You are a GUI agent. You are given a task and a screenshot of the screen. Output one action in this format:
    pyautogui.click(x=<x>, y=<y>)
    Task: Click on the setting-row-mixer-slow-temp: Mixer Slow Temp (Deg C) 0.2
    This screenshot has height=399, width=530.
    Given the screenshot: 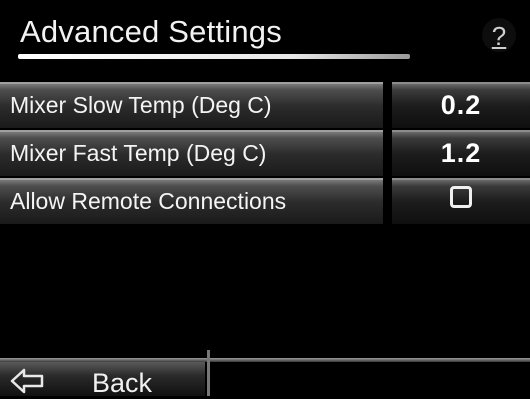 What is the action you would take?
    pyautogui.click(x=265, y=105)
    